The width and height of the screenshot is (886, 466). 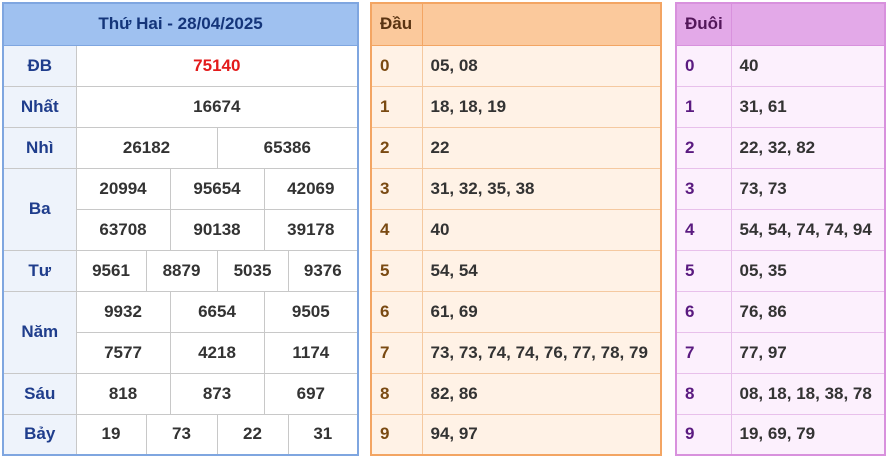 What do you see at coordinates (808, 106) in the screenshot?
I see `number-list: 31, 61` at bounding box center [808, 106].